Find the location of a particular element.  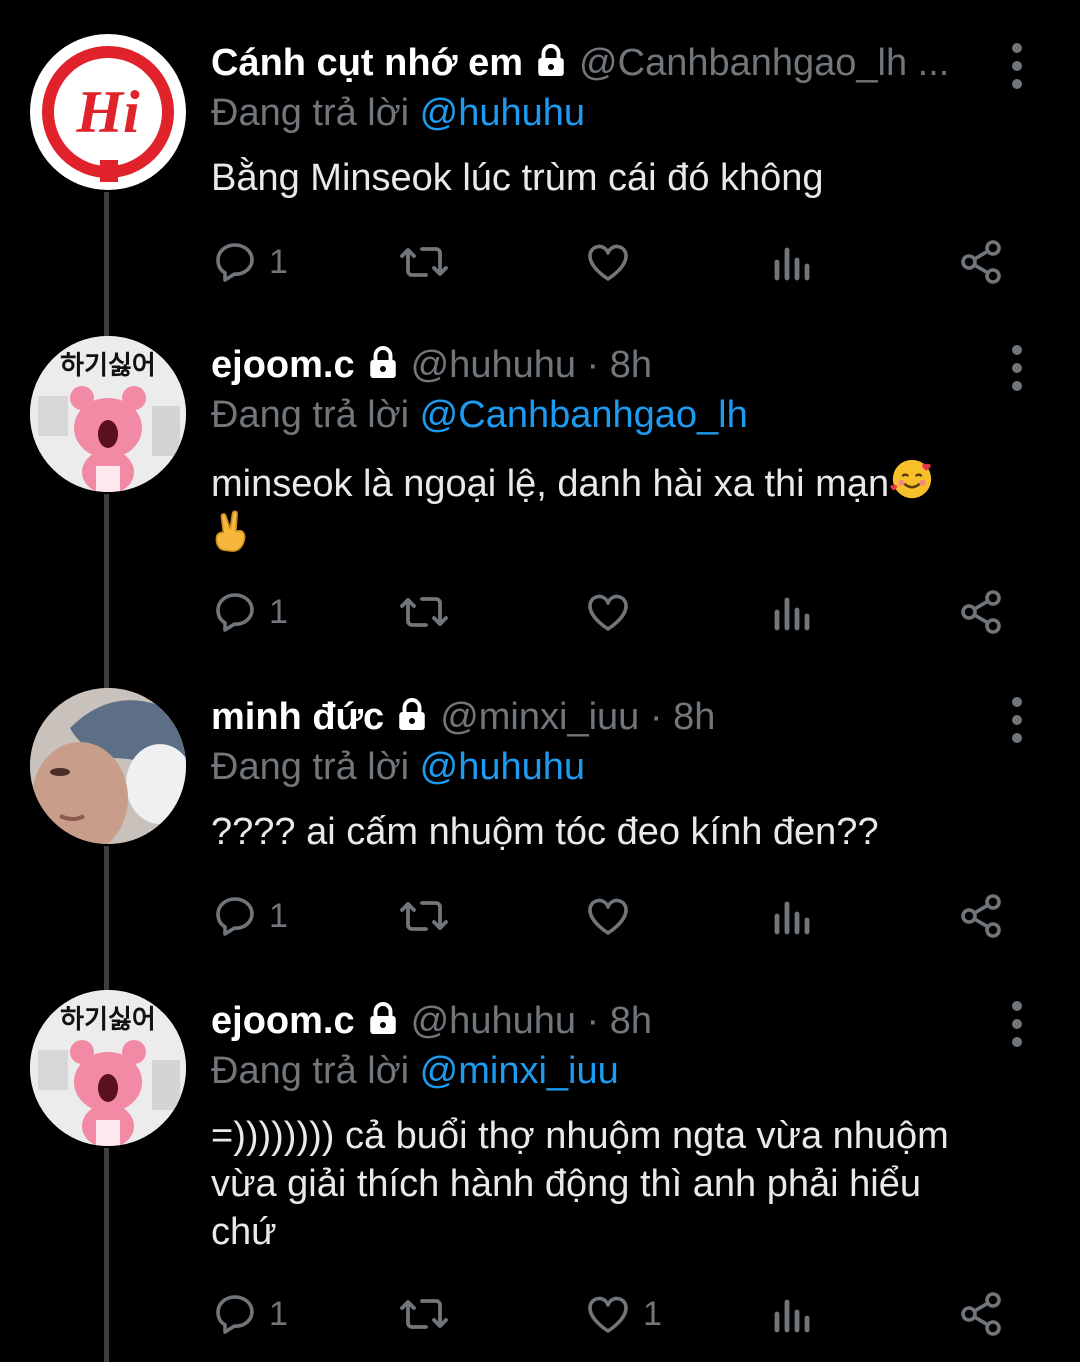

tweet-actions: 1 1 is located at coordinates (611, 1314).